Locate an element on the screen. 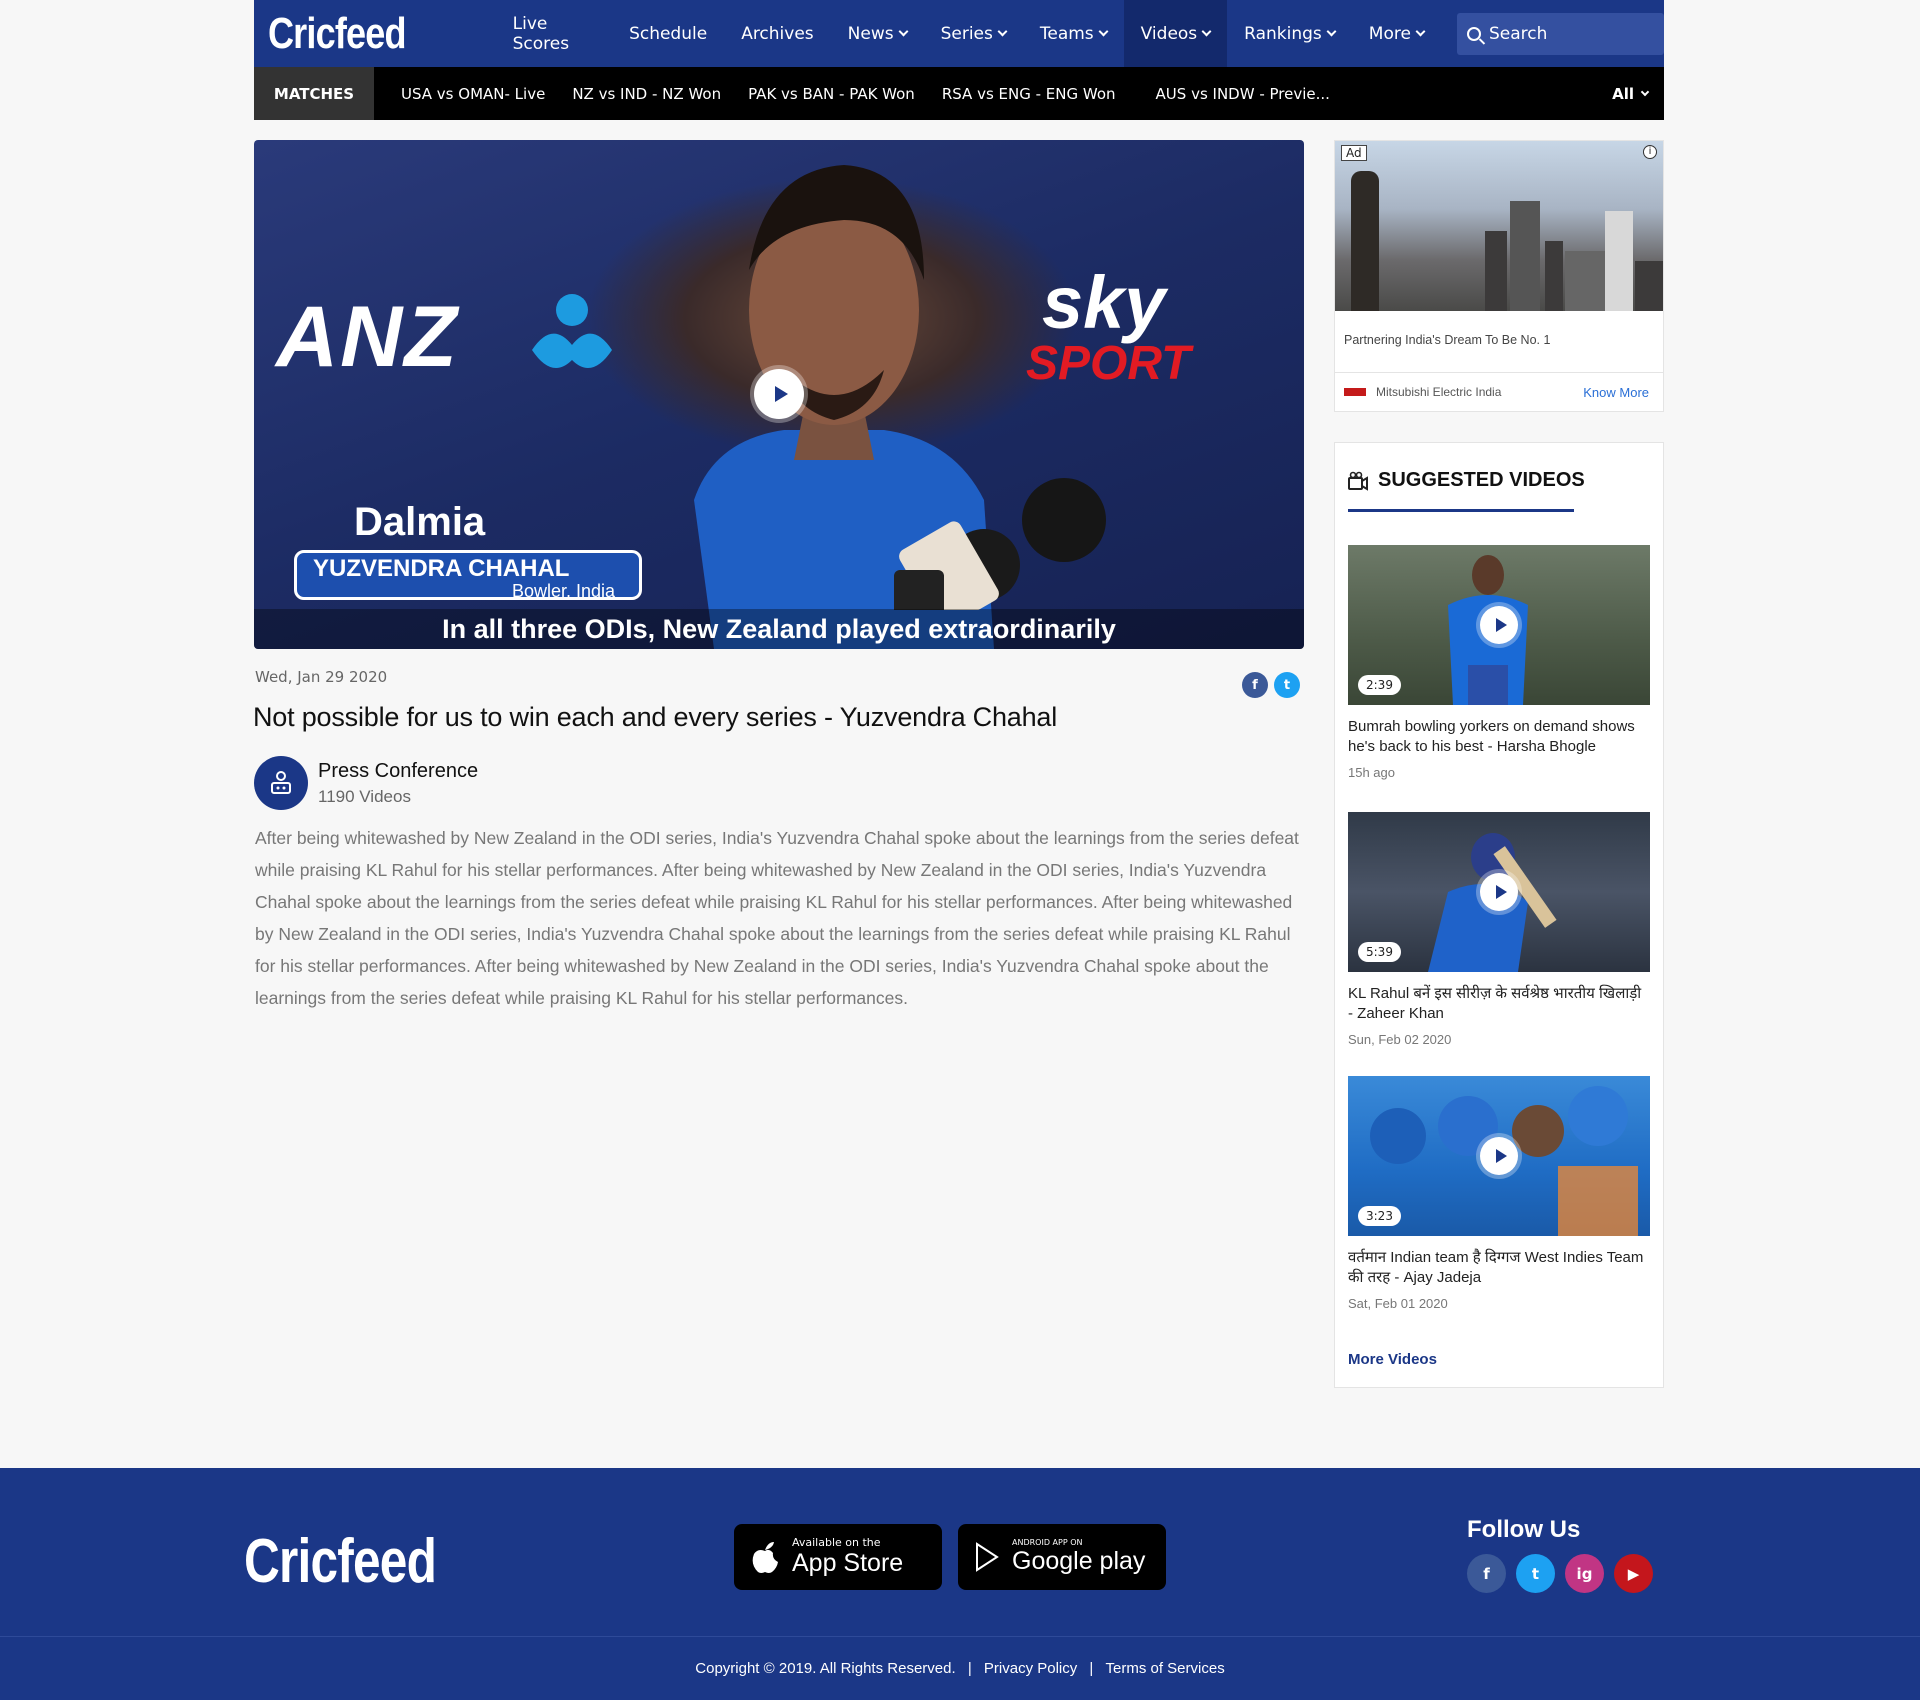 The width and height of the screenshot is (1920, 1700). google-play-label: Google play is located at coordinates (1079, 1561).